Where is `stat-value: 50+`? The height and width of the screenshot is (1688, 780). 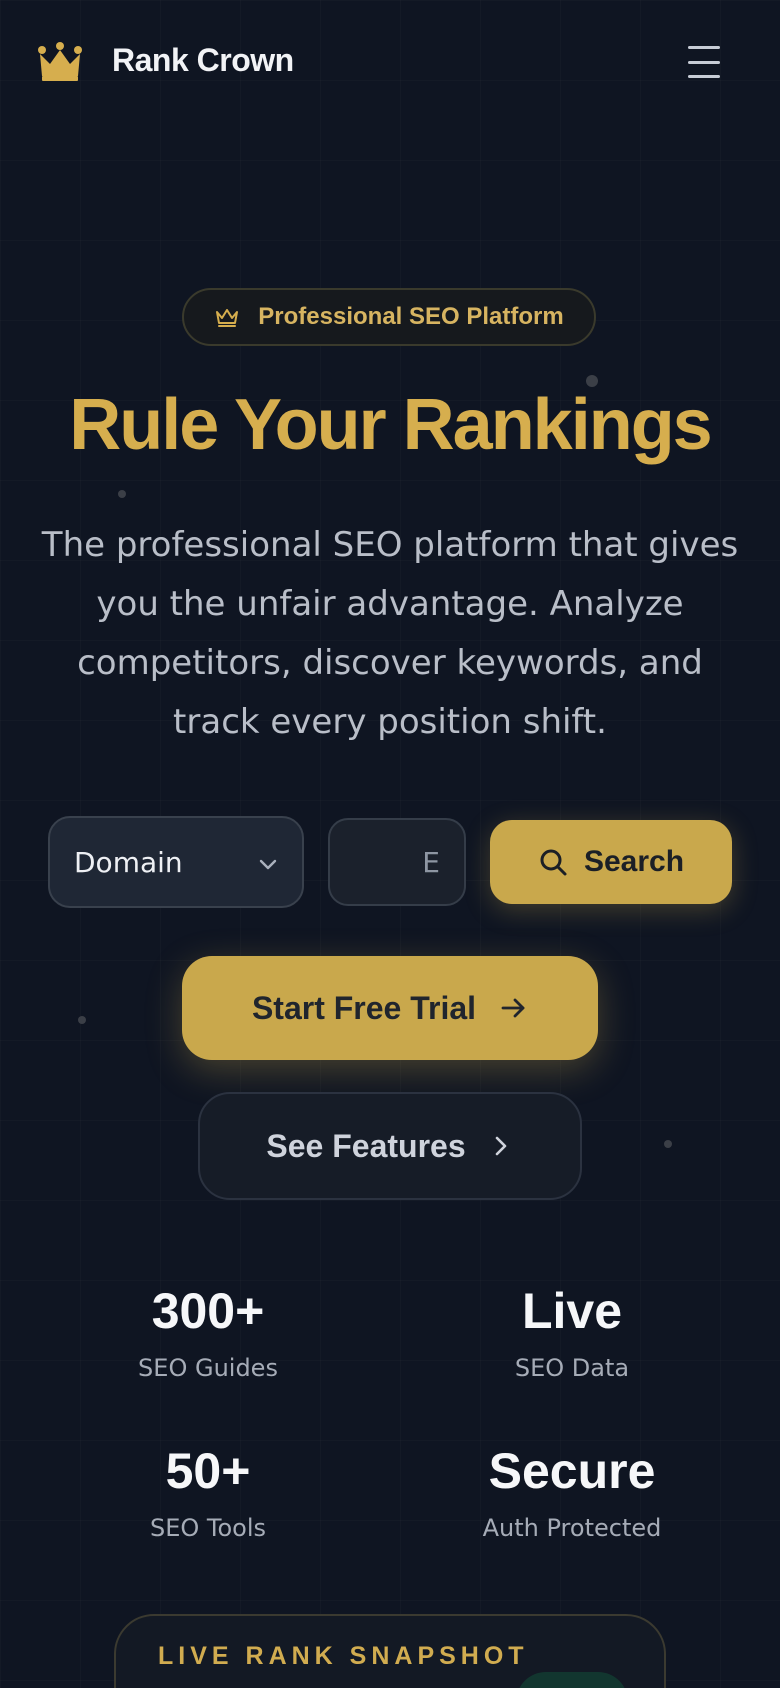
stat-value: 50+ is located at coordinates (208, 1471).